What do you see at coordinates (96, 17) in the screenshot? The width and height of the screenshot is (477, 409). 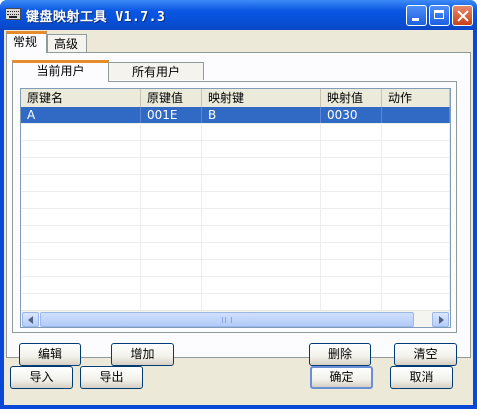 I see `window-title: 键盘映射工具 V1.7.3` at bounding box center [96, 17].